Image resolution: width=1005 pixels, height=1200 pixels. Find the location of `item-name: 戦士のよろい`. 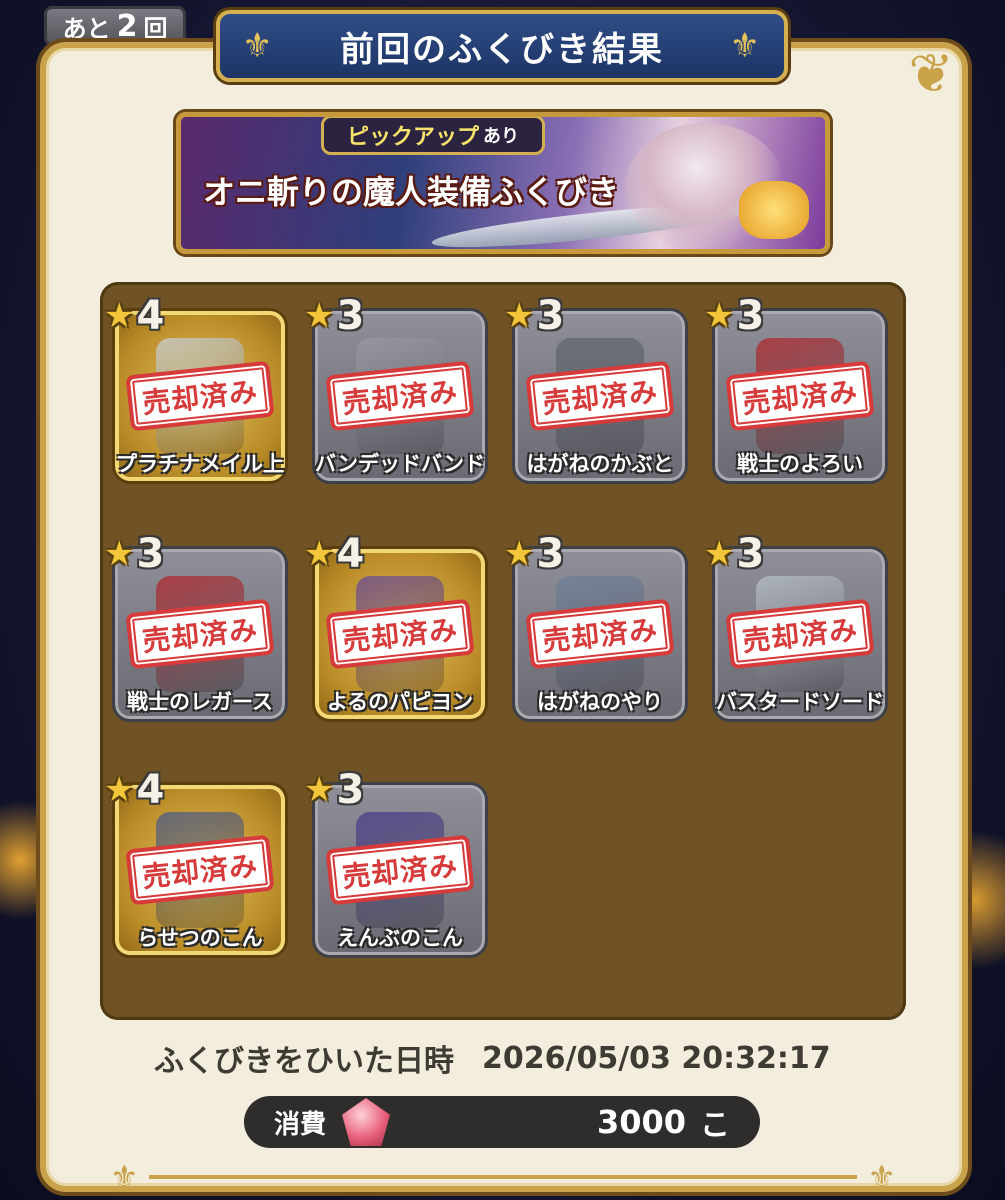

item-name: 戦士のよろい is located at coordinates (800, 464).